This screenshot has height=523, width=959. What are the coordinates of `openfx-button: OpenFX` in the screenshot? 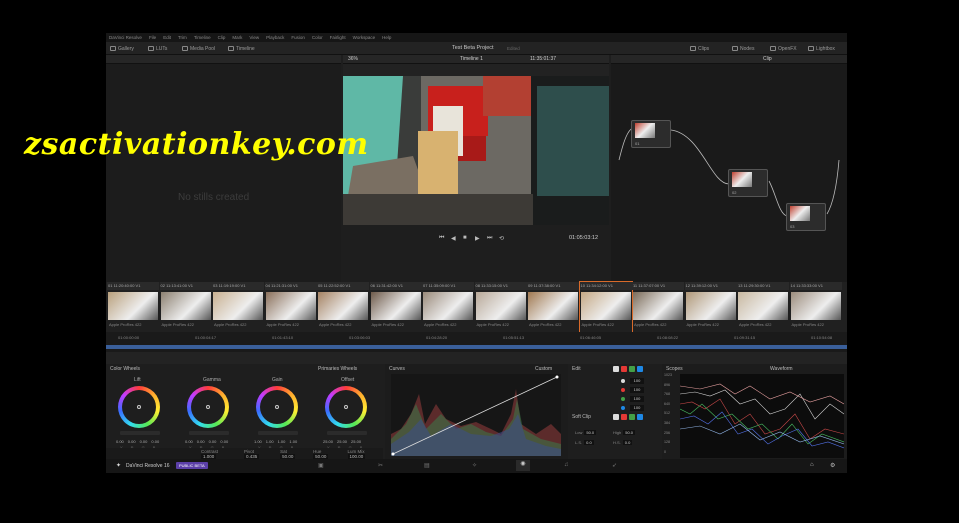 It's located at (783, 48).